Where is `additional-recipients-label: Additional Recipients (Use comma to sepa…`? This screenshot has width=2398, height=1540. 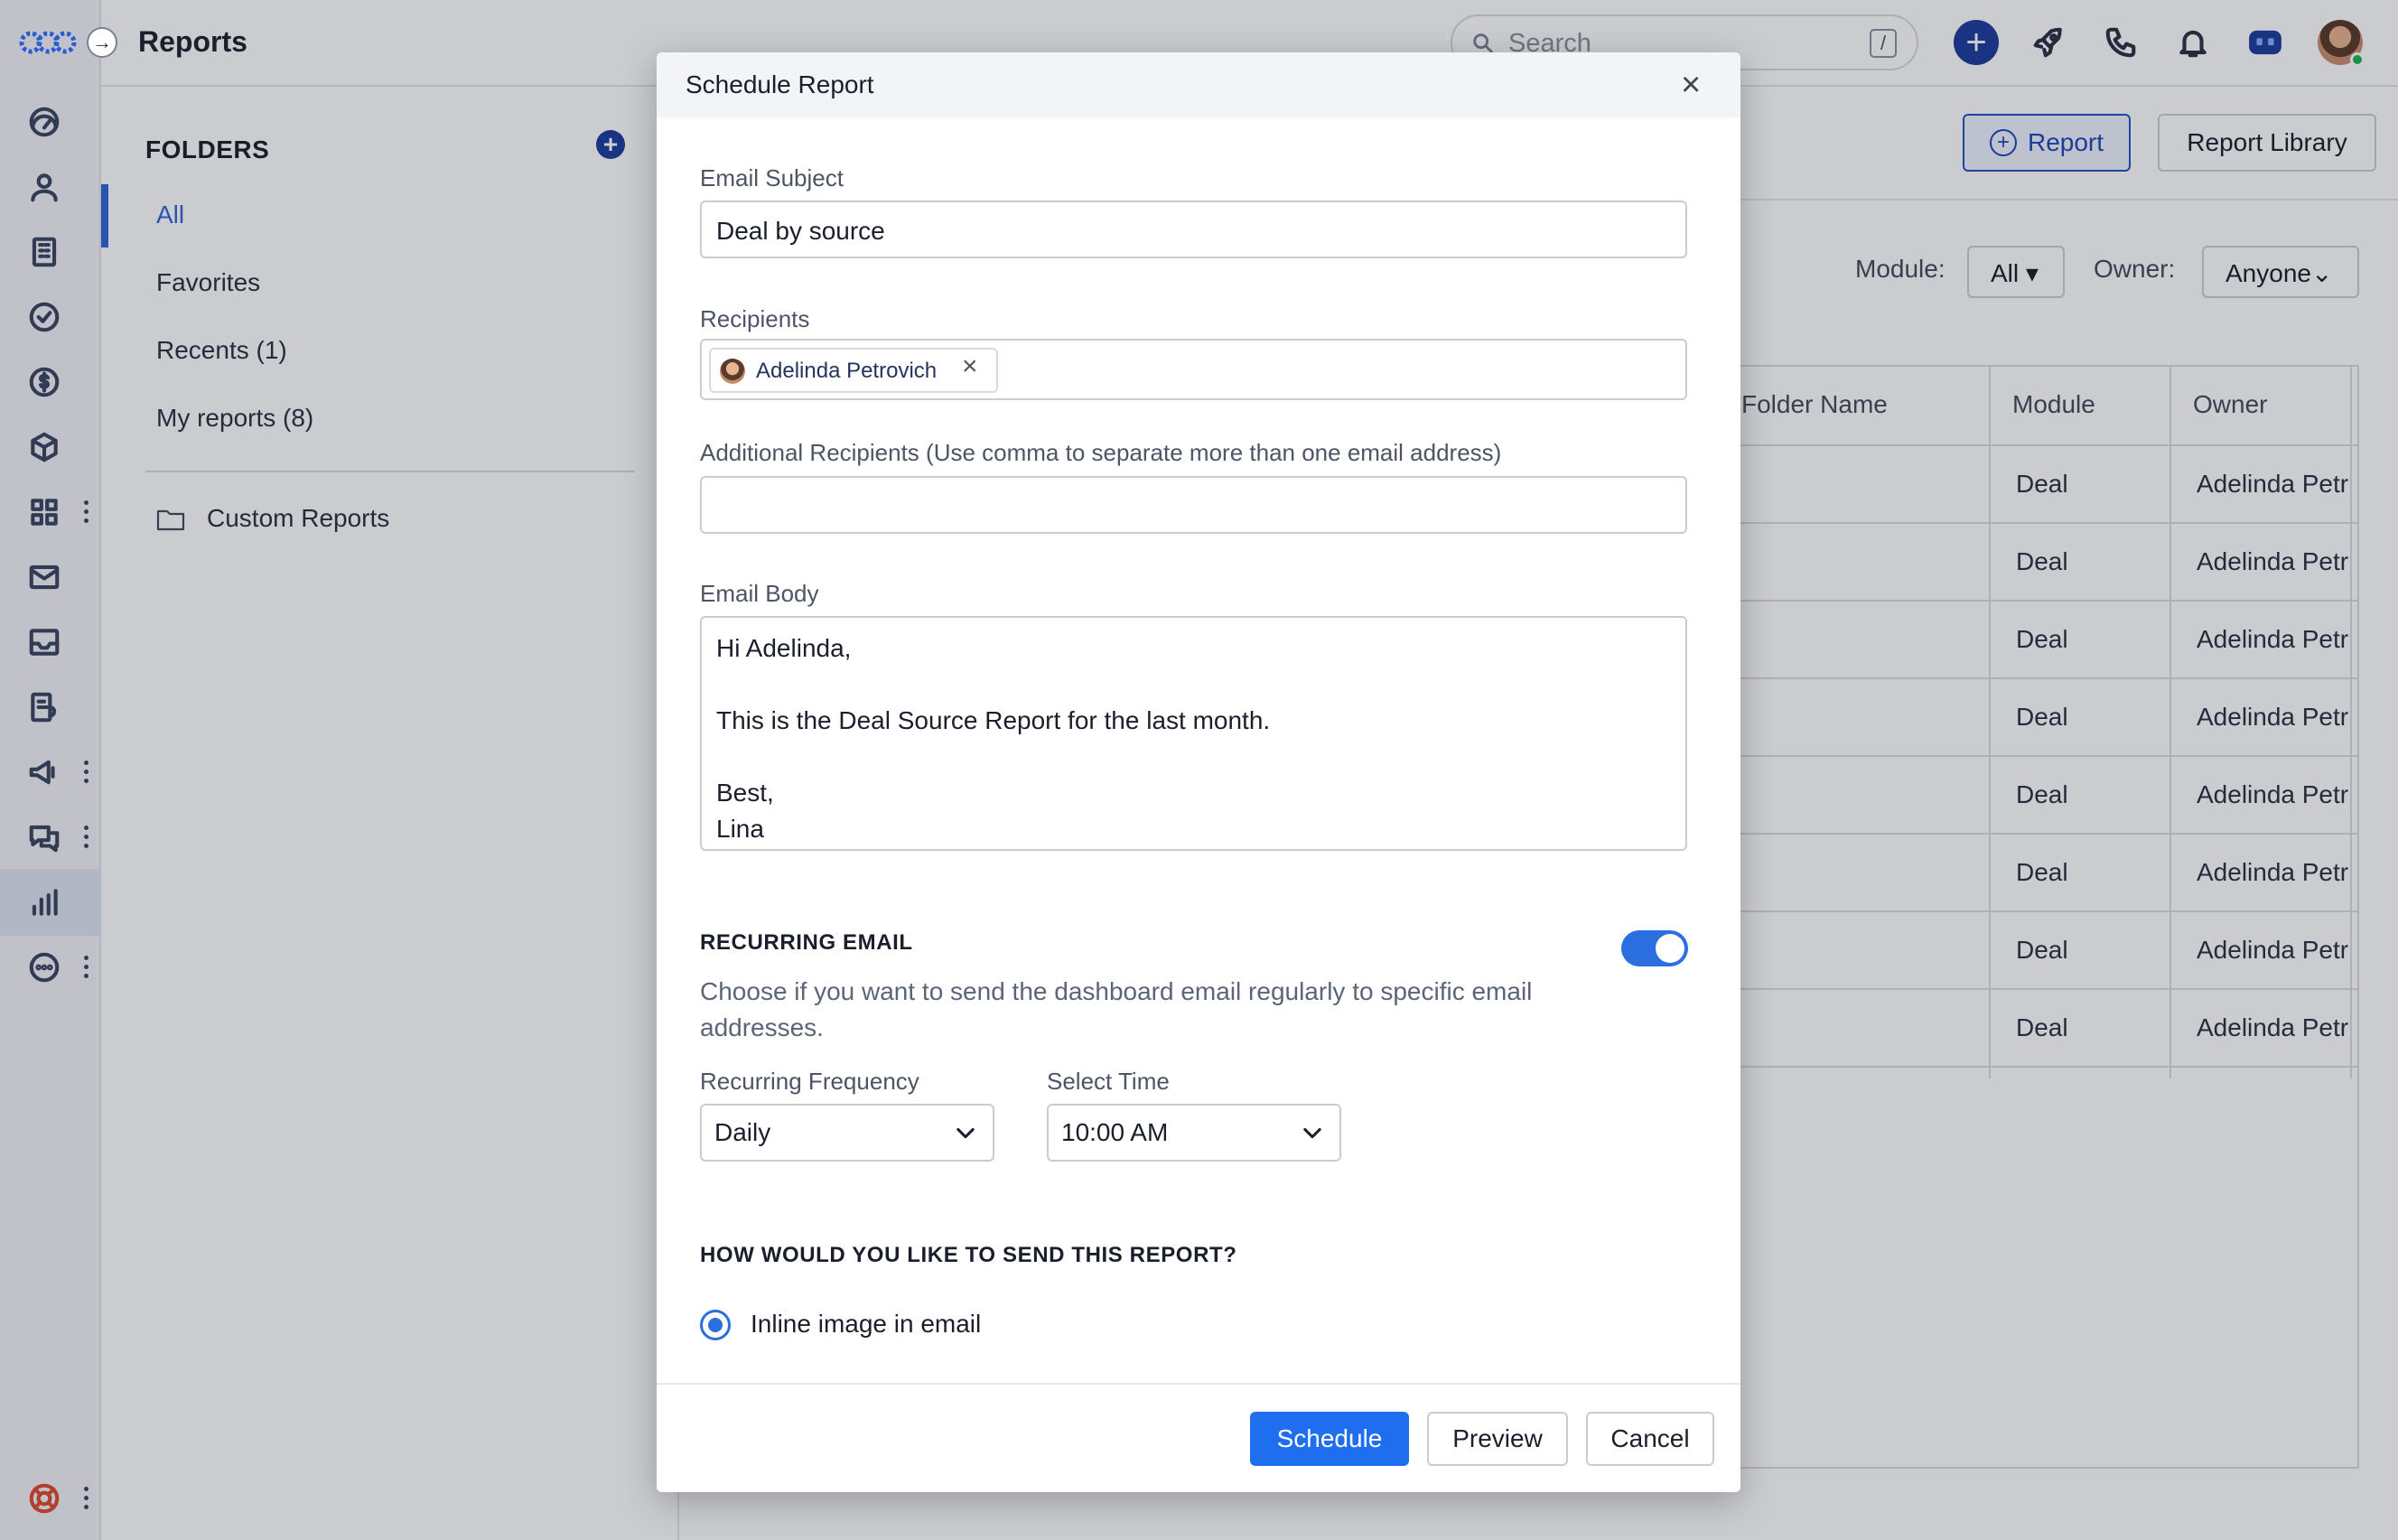
additional-recipients-label: Additional Recipients (Use comma to sepa… is located at coordinates (1101, 452).